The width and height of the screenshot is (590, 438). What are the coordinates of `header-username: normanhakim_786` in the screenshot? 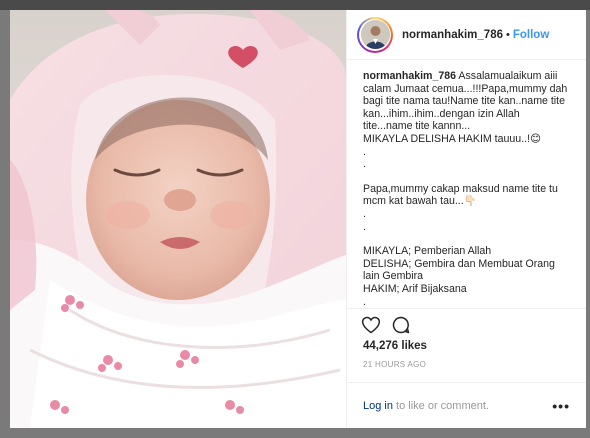 It's located at (452, 35).